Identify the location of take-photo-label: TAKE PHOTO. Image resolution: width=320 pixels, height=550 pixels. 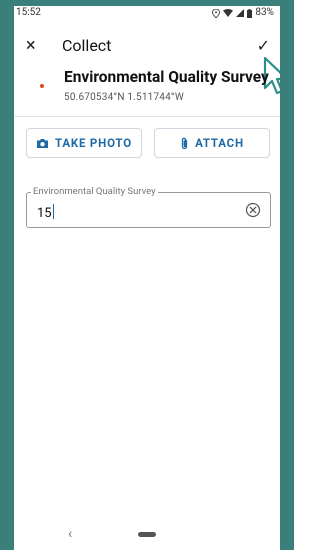
(93, 143).